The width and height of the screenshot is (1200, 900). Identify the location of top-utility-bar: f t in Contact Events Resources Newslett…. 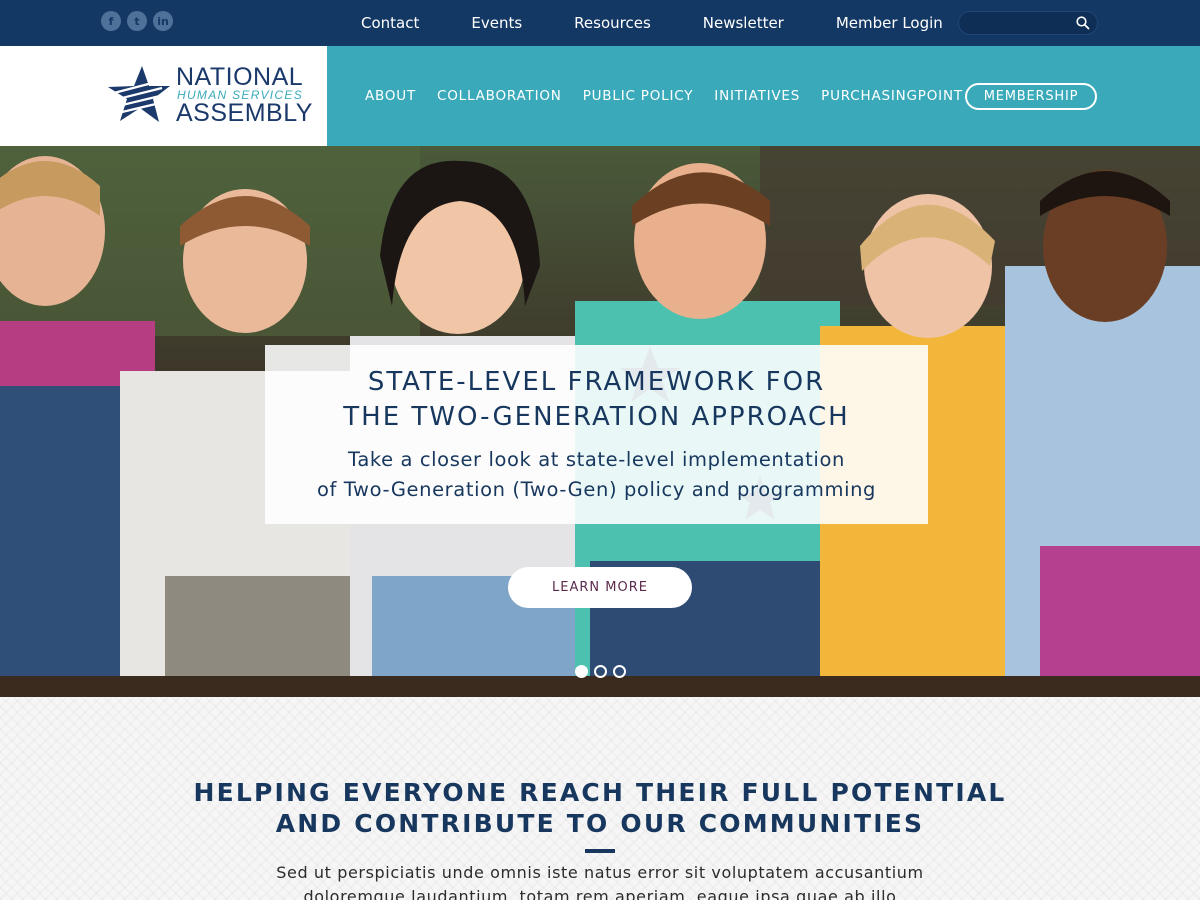
(600, 23).